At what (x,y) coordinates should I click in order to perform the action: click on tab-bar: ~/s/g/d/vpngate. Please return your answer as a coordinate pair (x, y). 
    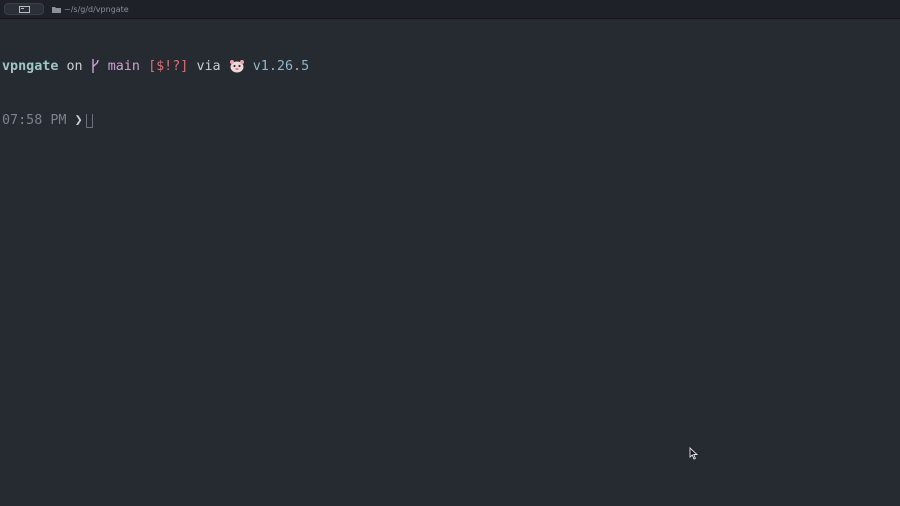
    Looking at the image, I should click on (450, 9).